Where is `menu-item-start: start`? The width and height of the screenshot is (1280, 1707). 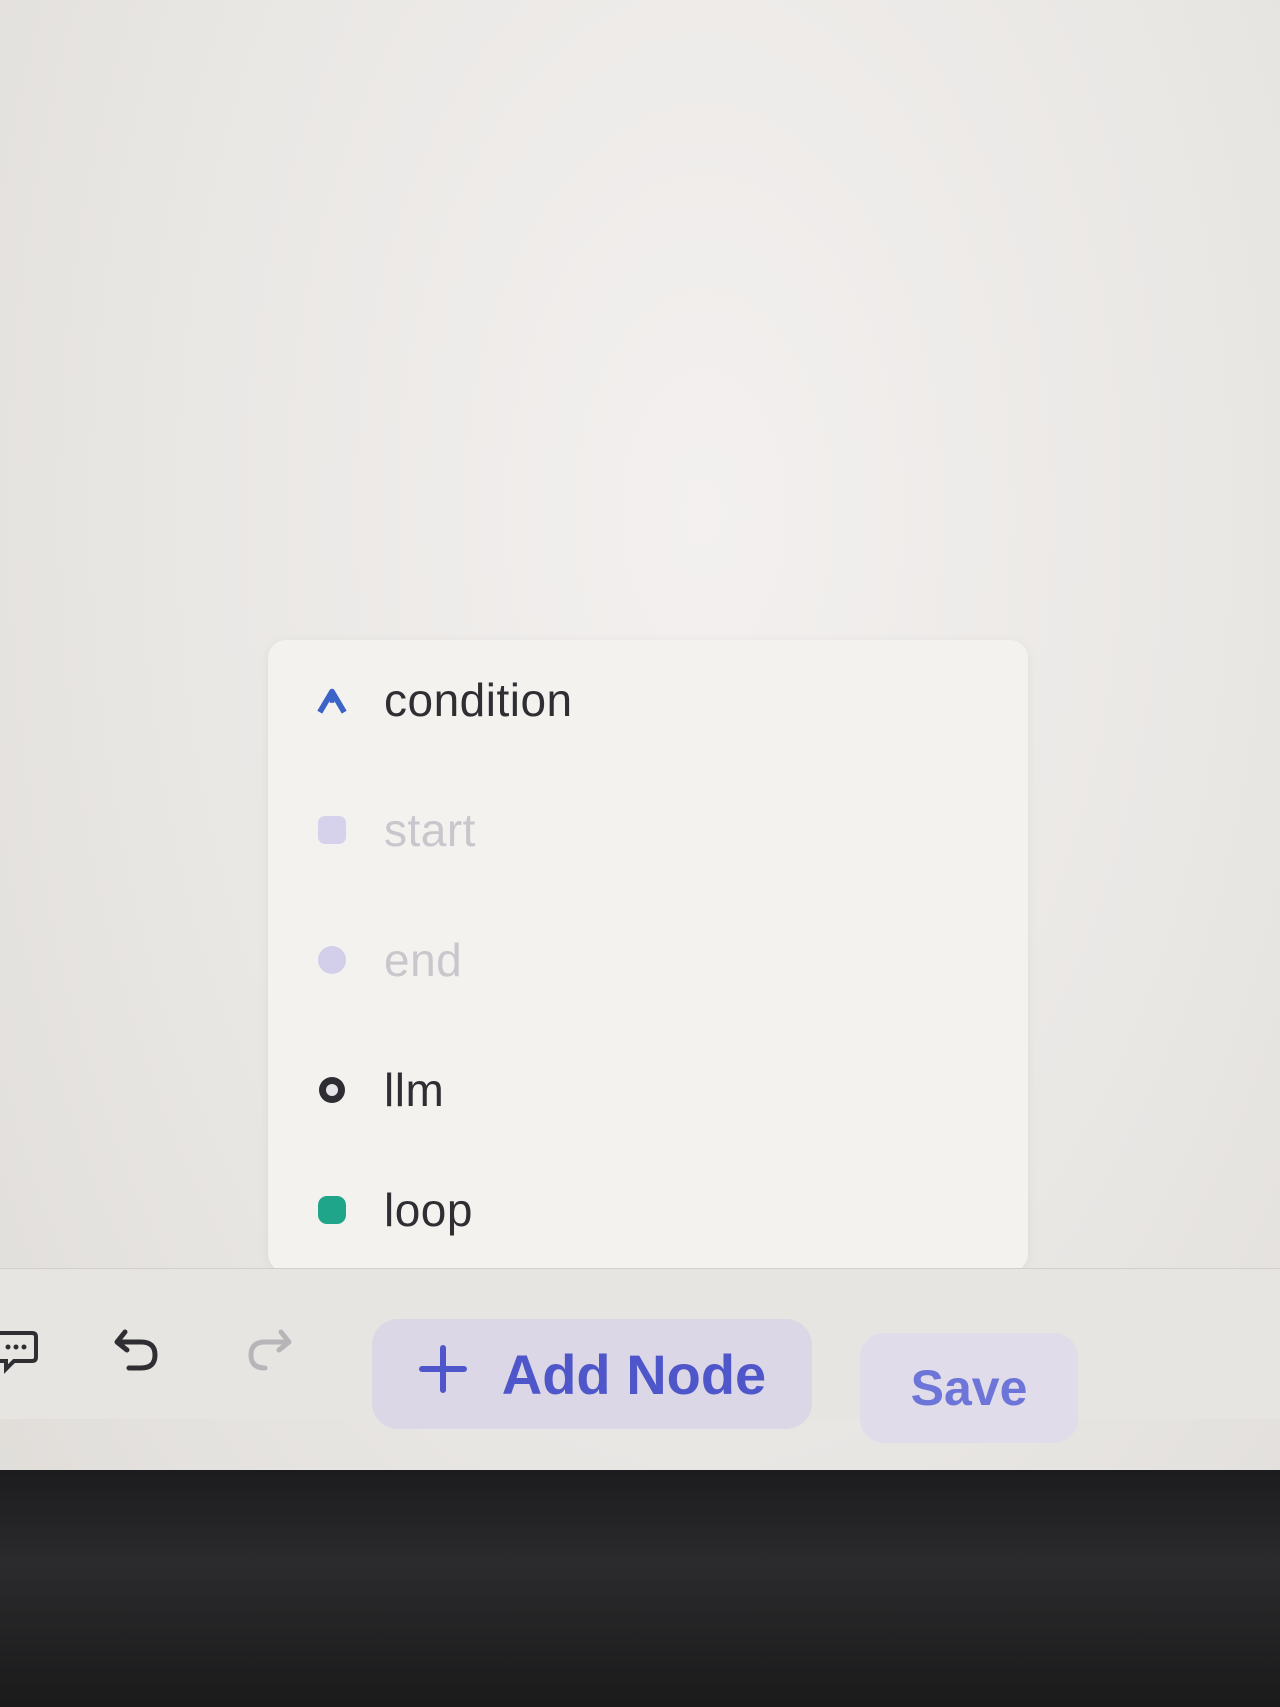 menu-item-start: start is located at coordinates (396, 830).